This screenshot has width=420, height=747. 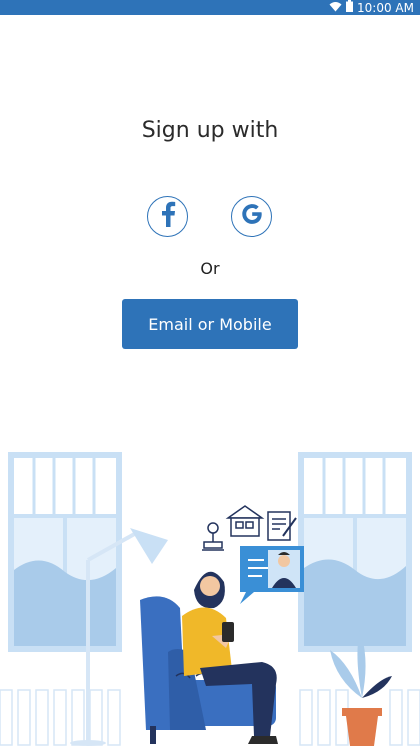 What do you see at coordinates (335, 8) in the screenshot?
I see `wifi-icon` at bounding box center [335, 8].